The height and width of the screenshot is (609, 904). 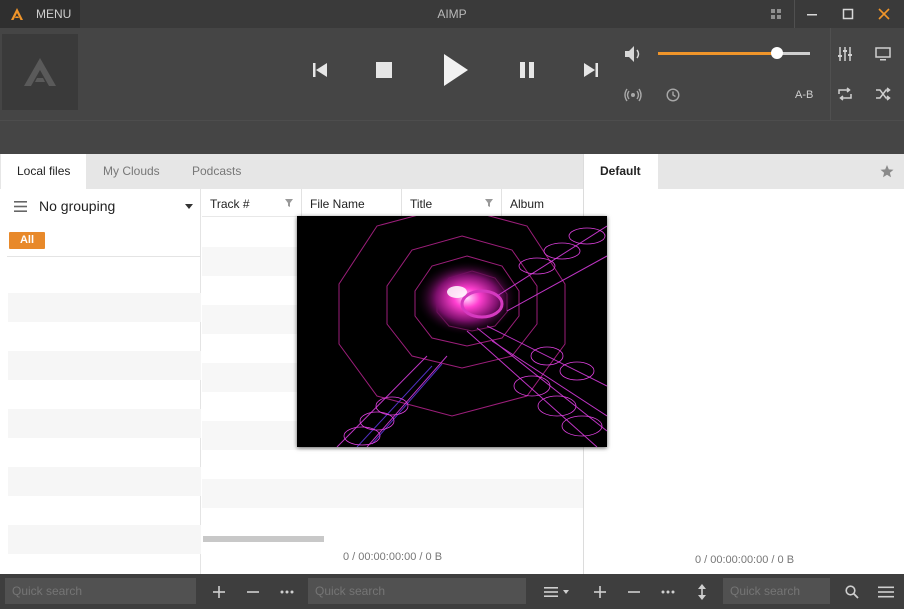 I want to click on all-filter-badge: All, so click(x=27, y=240).